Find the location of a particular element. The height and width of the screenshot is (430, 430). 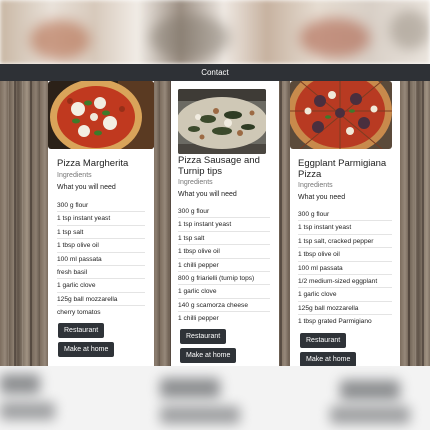

ingredients-intro: What you need is located at coordinates (322, 197).